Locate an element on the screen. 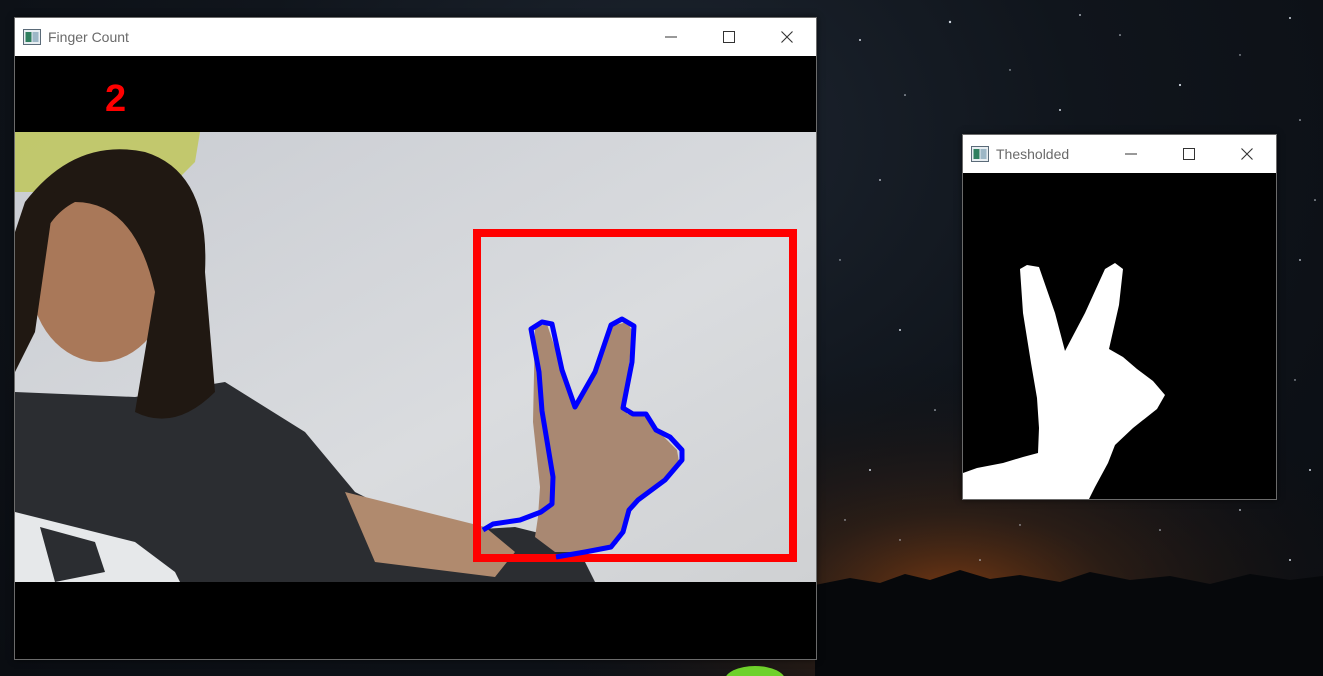 Image resolution: width=1323 pixels, height=676 pixels. thresholded-titlebar: Thesholded is located at coordinates (1119, 154).